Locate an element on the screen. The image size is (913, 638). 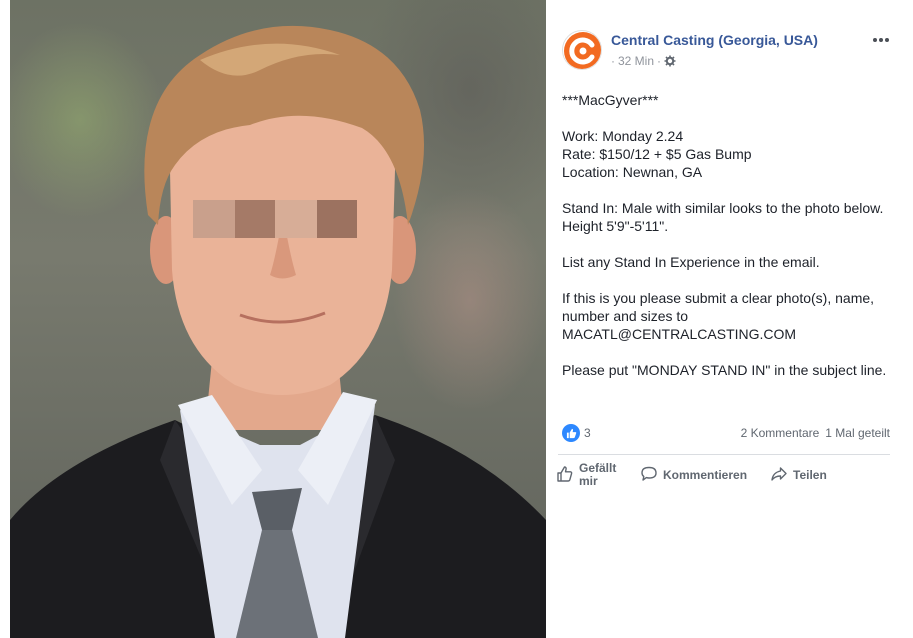
shares-count-link: 1 Mal geteilt is located at coordinates (857, 433).